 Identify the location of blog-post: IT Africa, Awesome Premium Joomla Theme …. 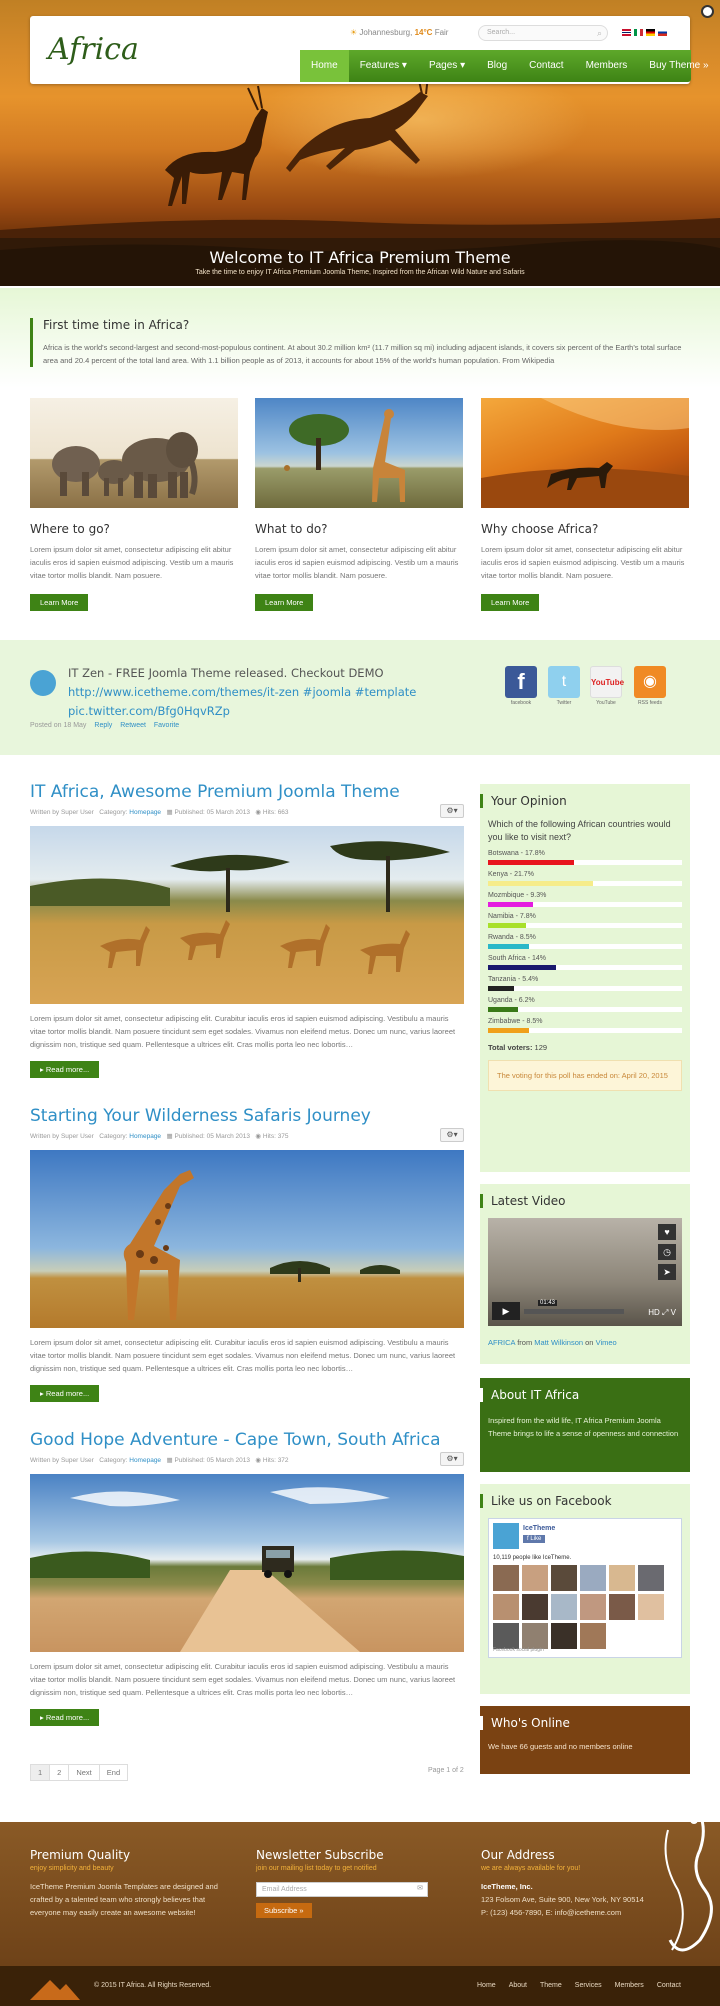
(247, 930).